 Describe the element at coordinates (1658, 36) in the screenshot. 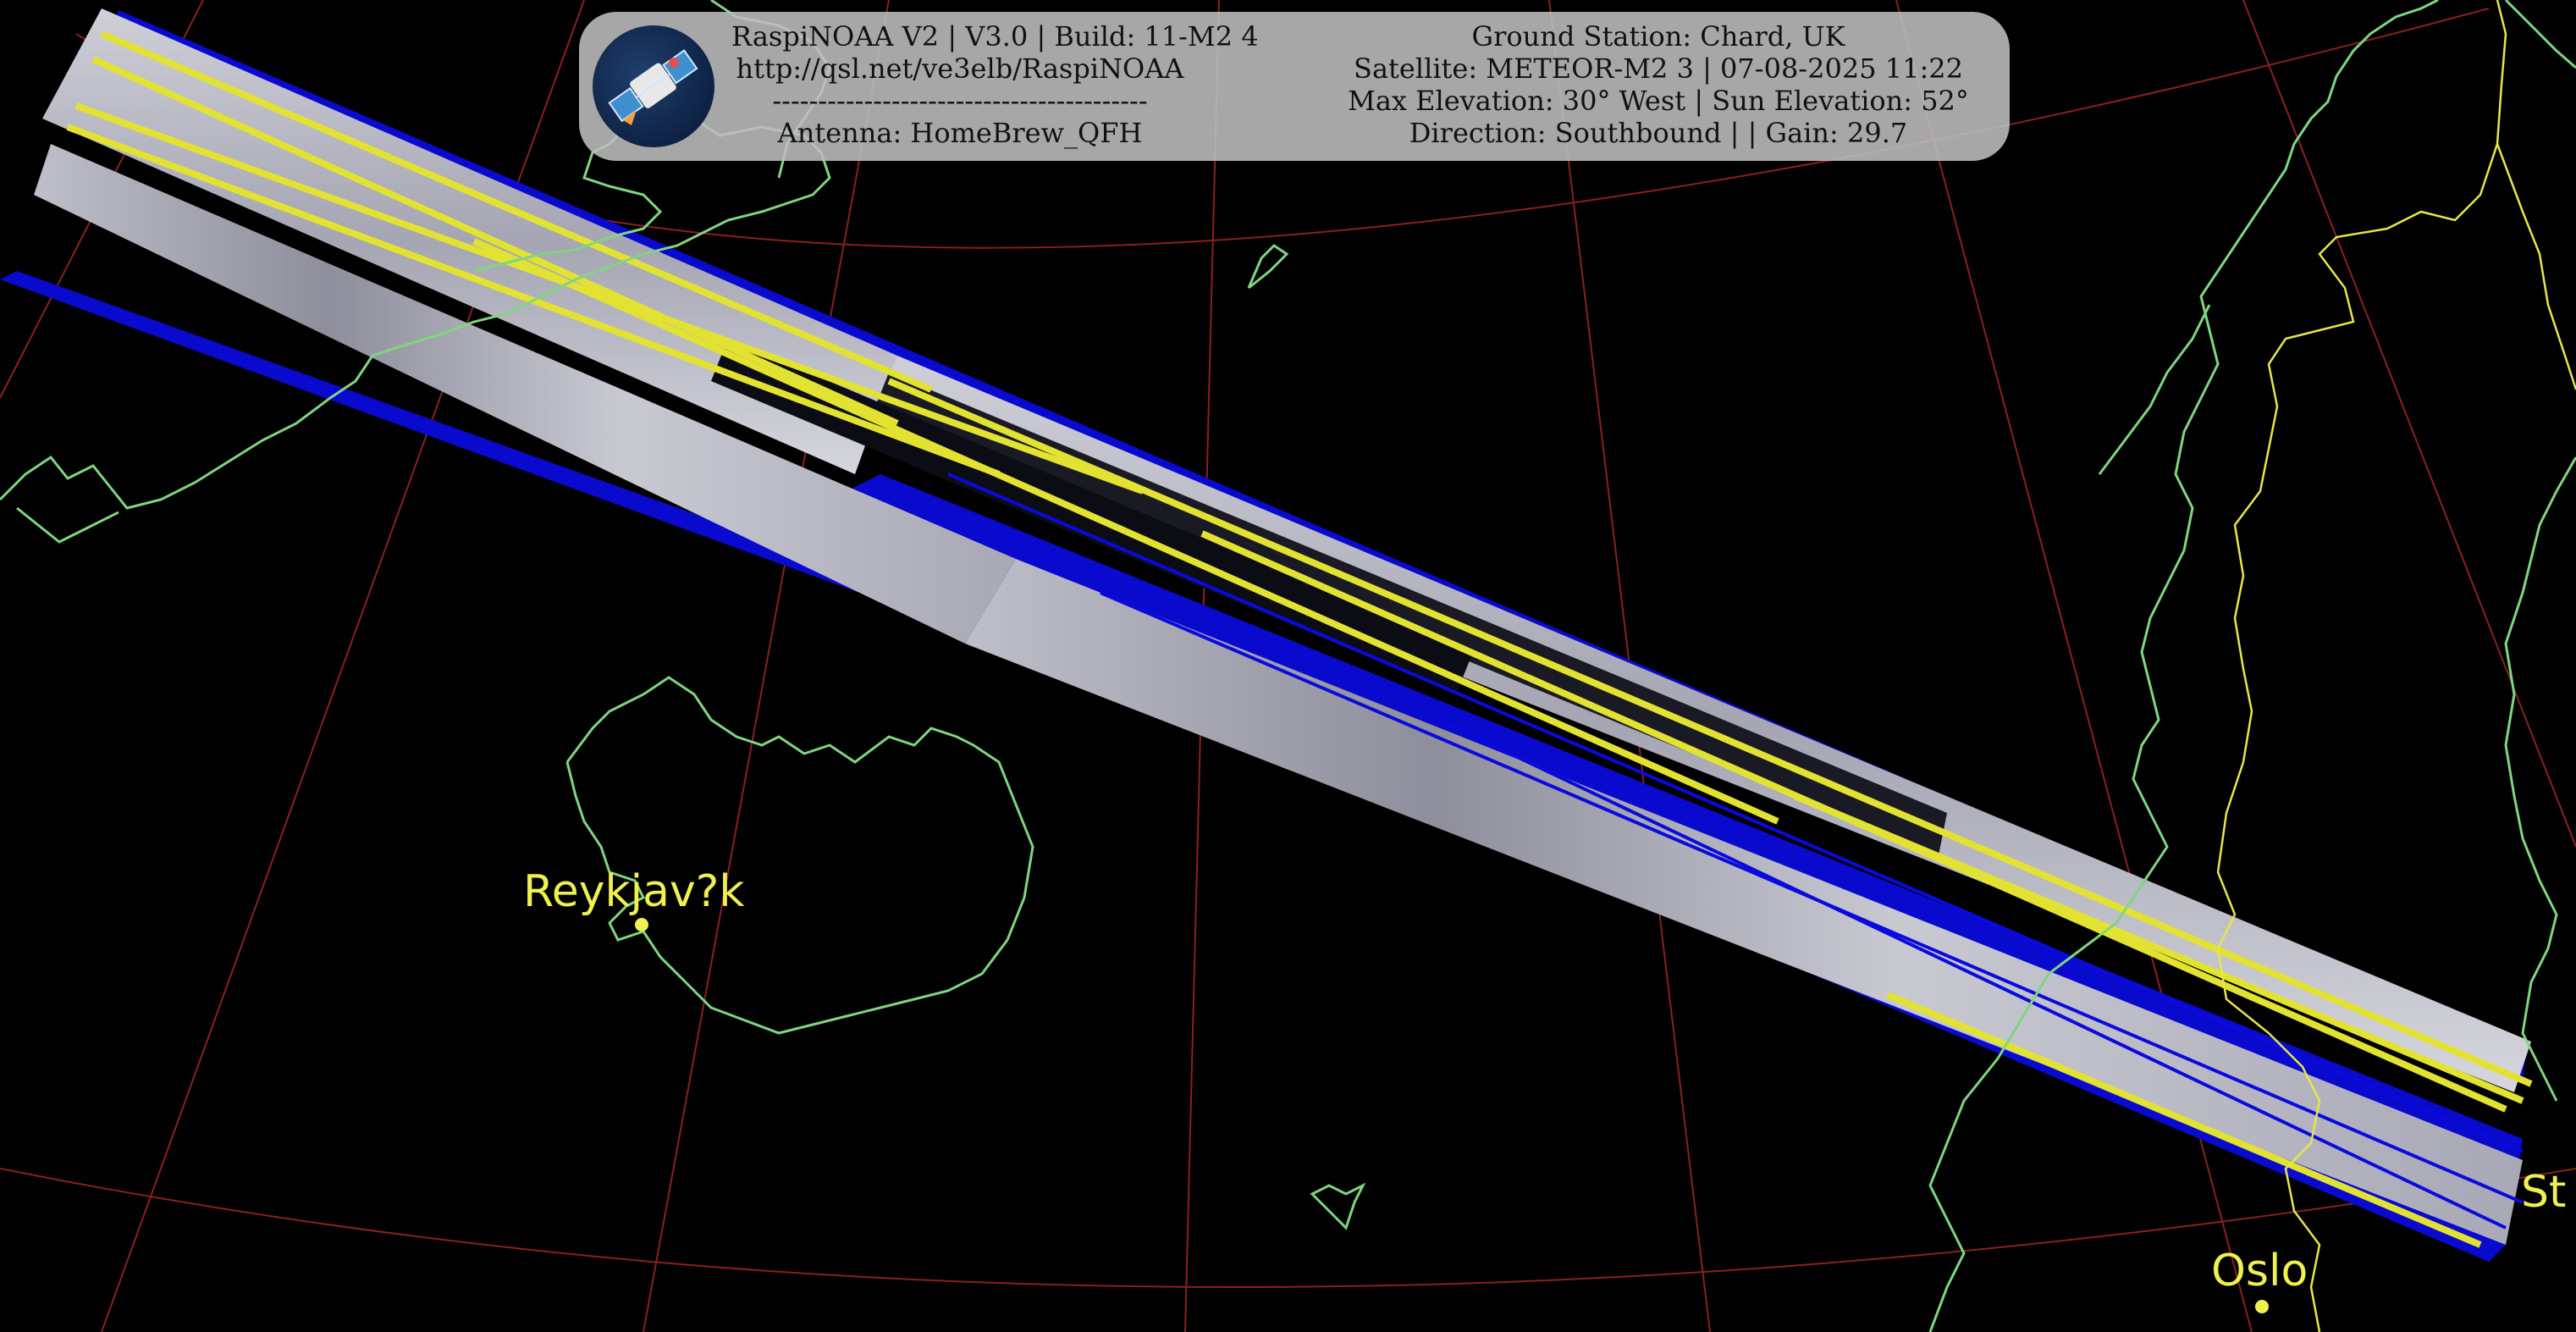

I see `header-right-line: Ground Station: Chard, UK` at that location.